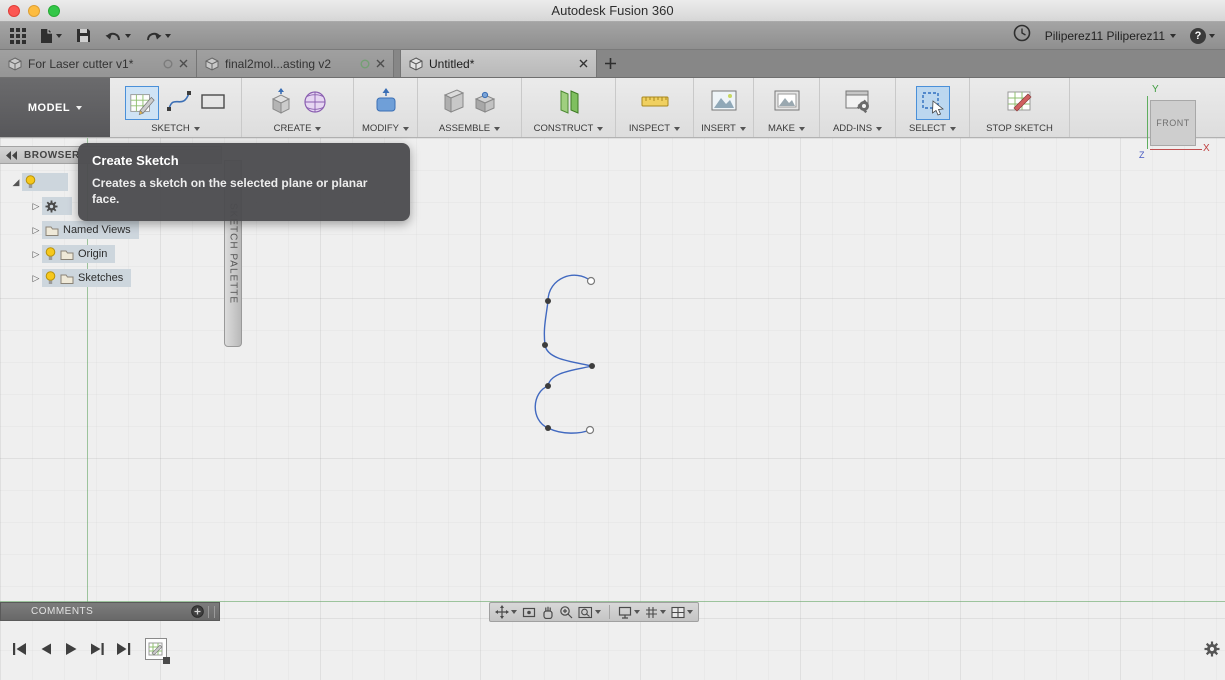 Image resolution: width=1225 pixels, height=680 pixels. Describe the element at coordinates (90, 230) in the screenshot. I see `named-views-strip: Named Views` at that location.